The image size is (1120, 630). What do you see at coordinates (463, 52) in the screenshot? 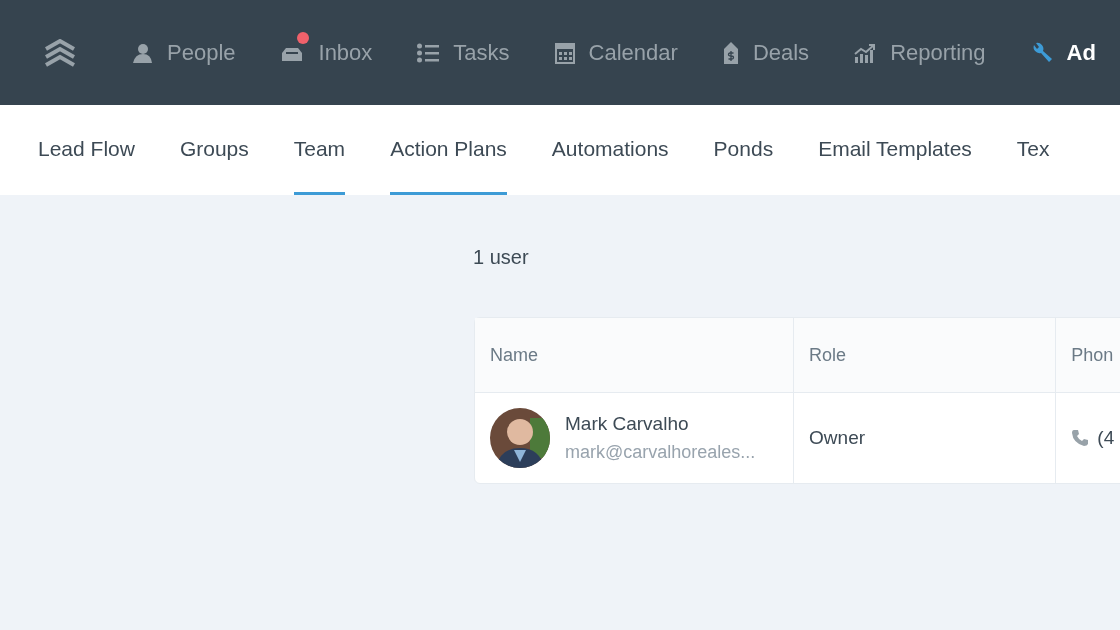
I see `nav-item: Tasks` at bounding box center [463, 52].